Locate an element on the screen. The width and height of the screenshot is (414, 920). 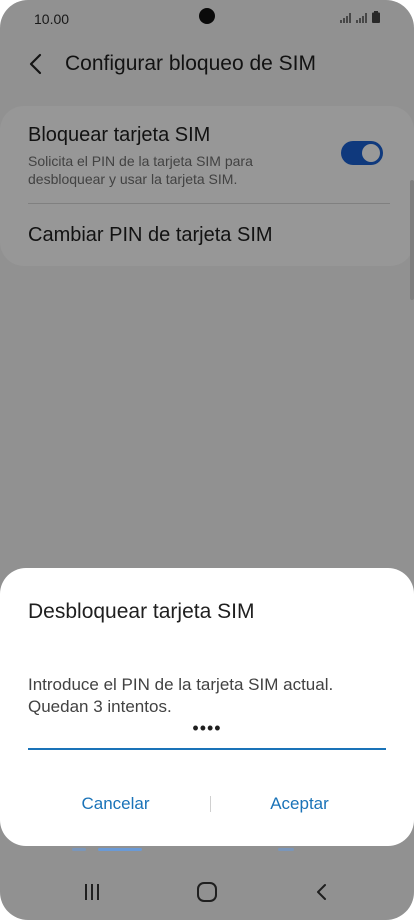
recent-apps-icon is located at coordinates (92, 892).